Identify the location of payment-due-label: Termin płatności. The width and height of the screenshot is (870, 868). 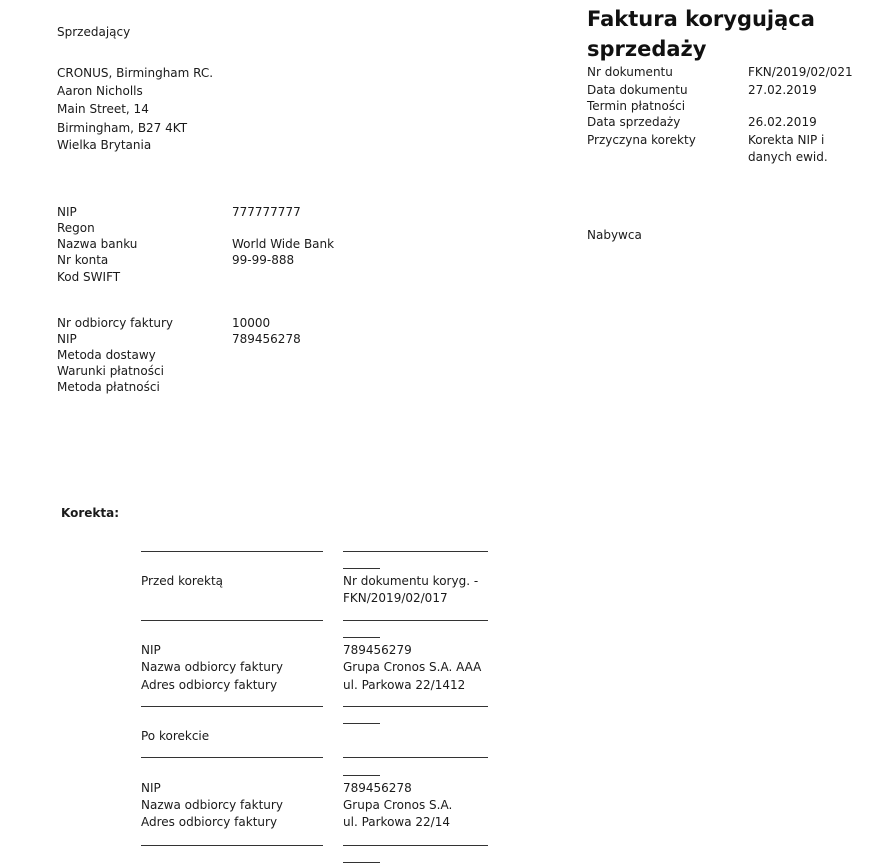
(636, 106).